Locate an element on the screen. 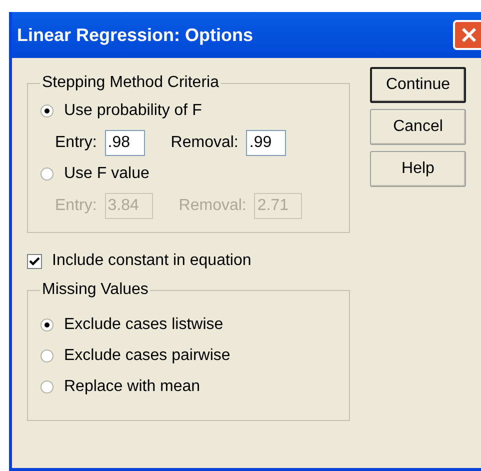 This screenshot has width=481, height=471. window-title: Linear Regression: Options is located at coordinates (135, 35).